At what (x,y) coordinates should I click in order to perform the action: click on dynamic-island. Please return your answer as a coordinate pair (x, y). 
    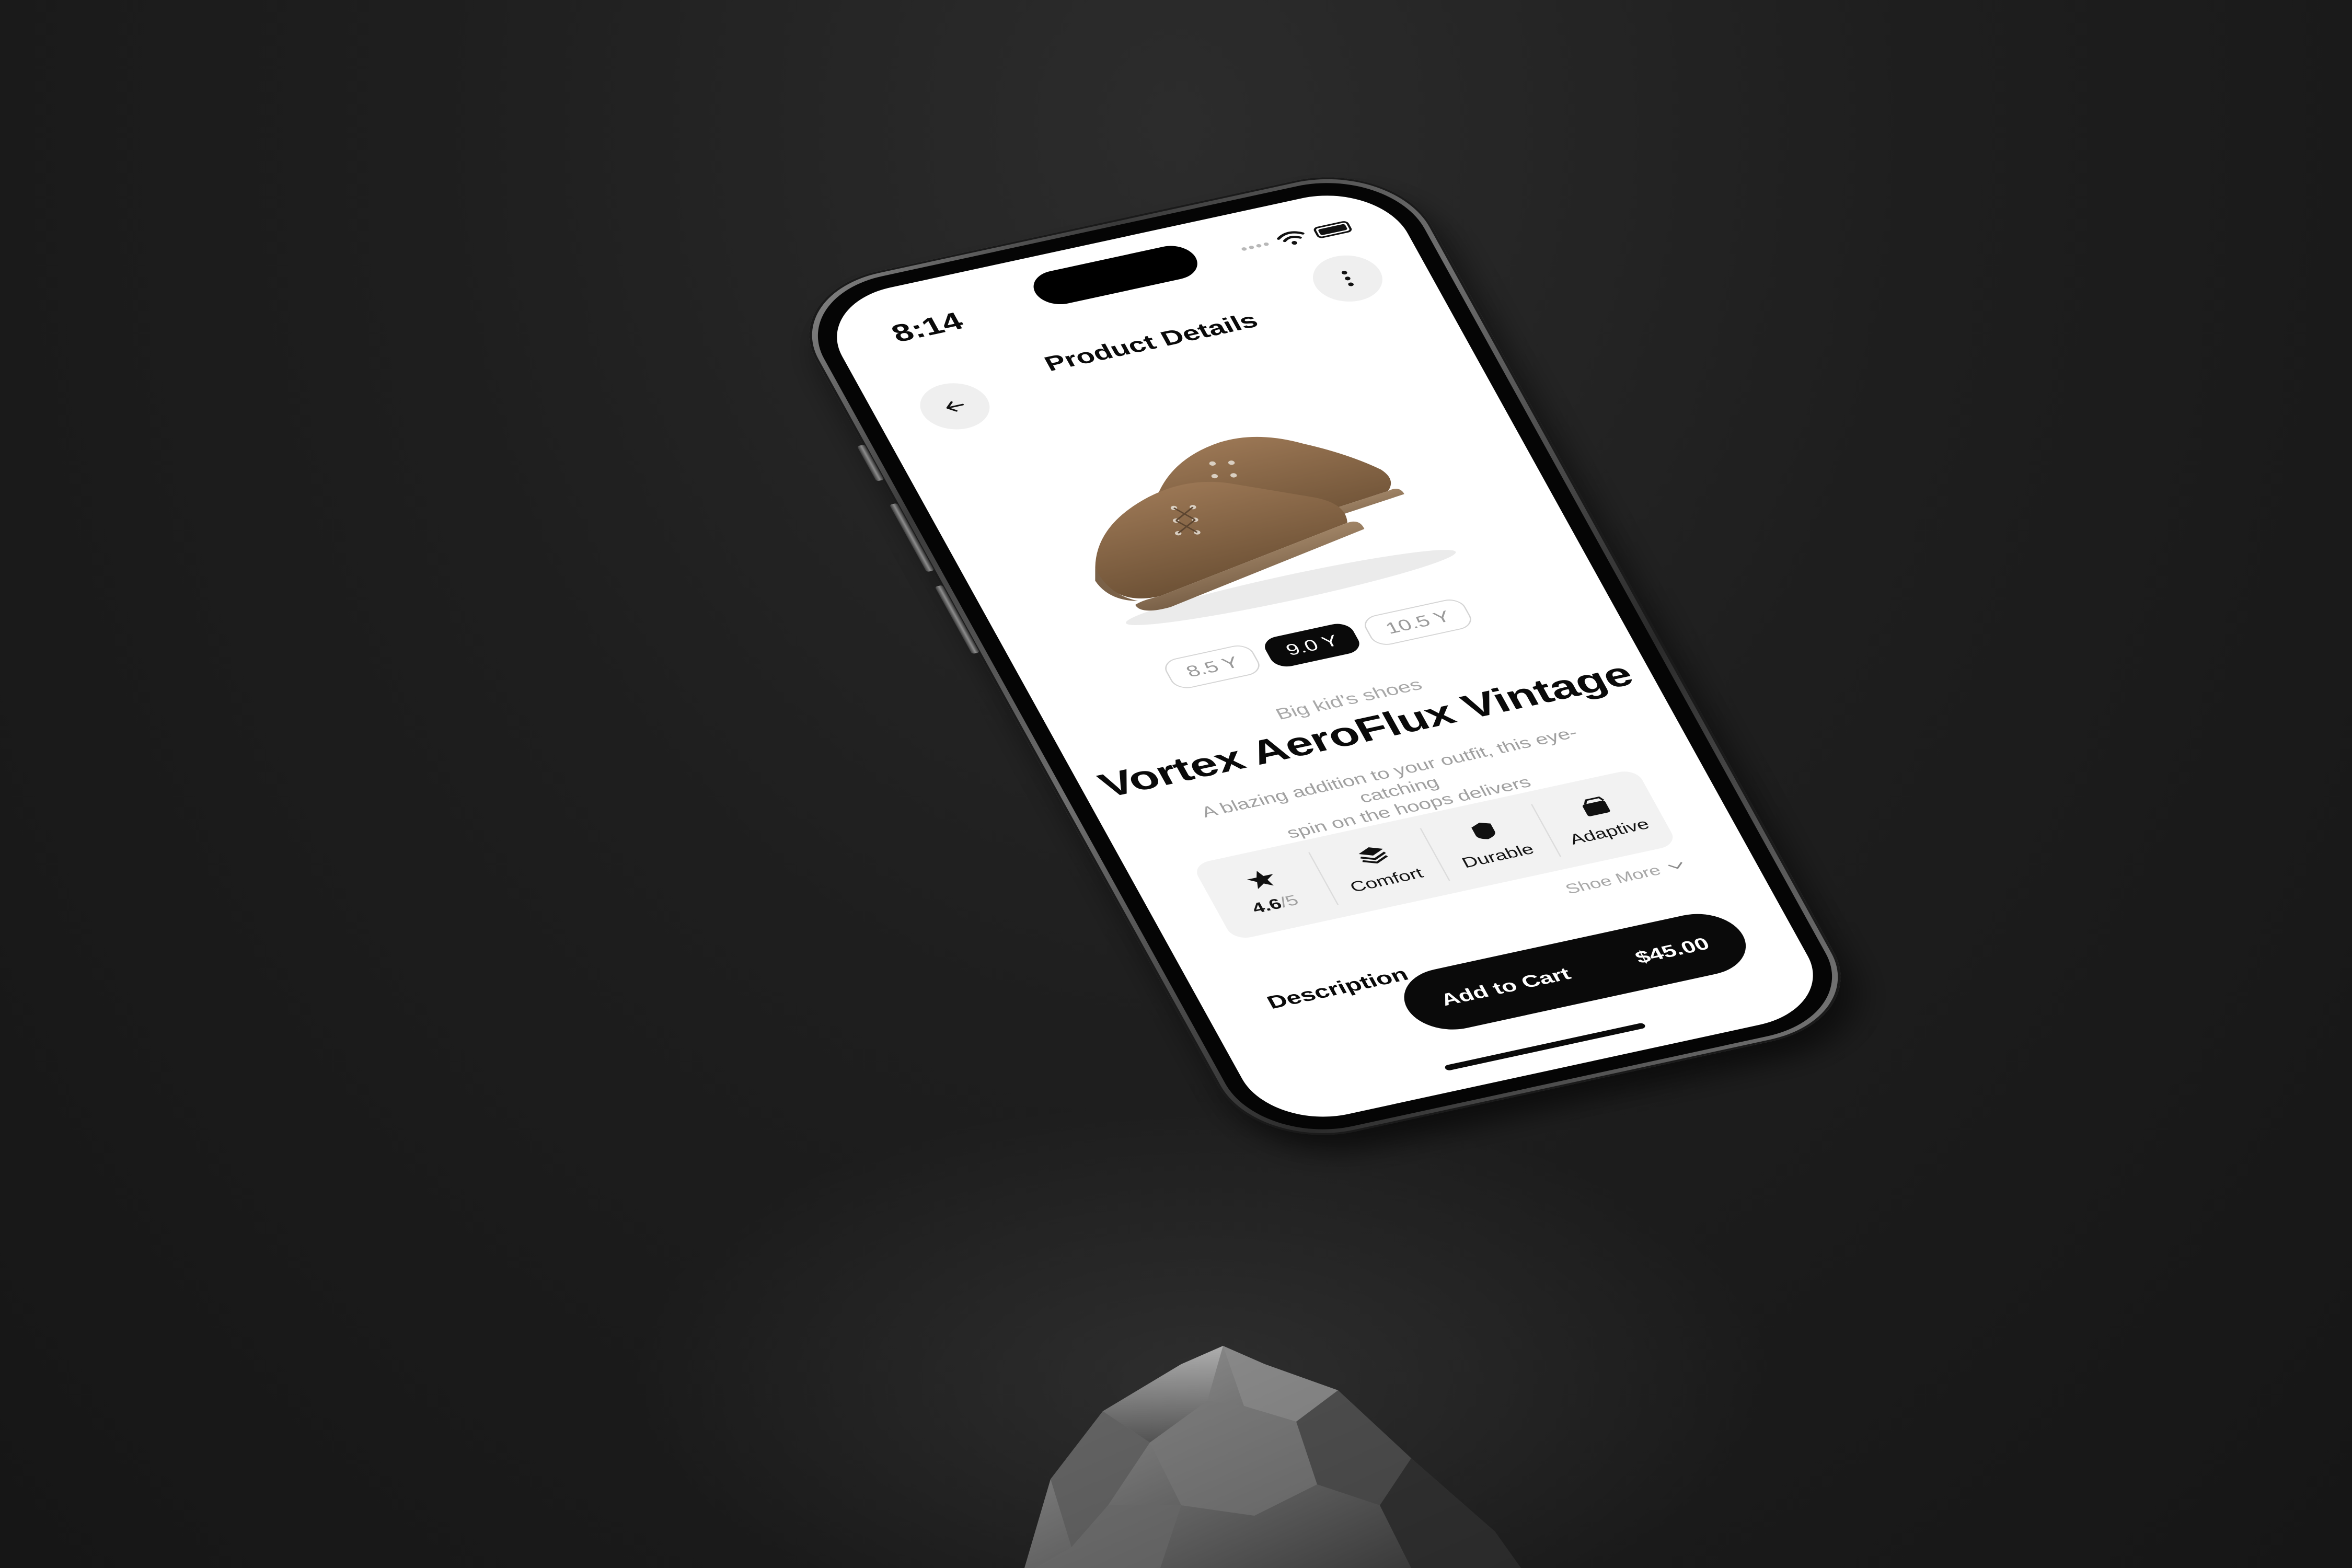
    Looking at the image, I should click on (1115, 275).